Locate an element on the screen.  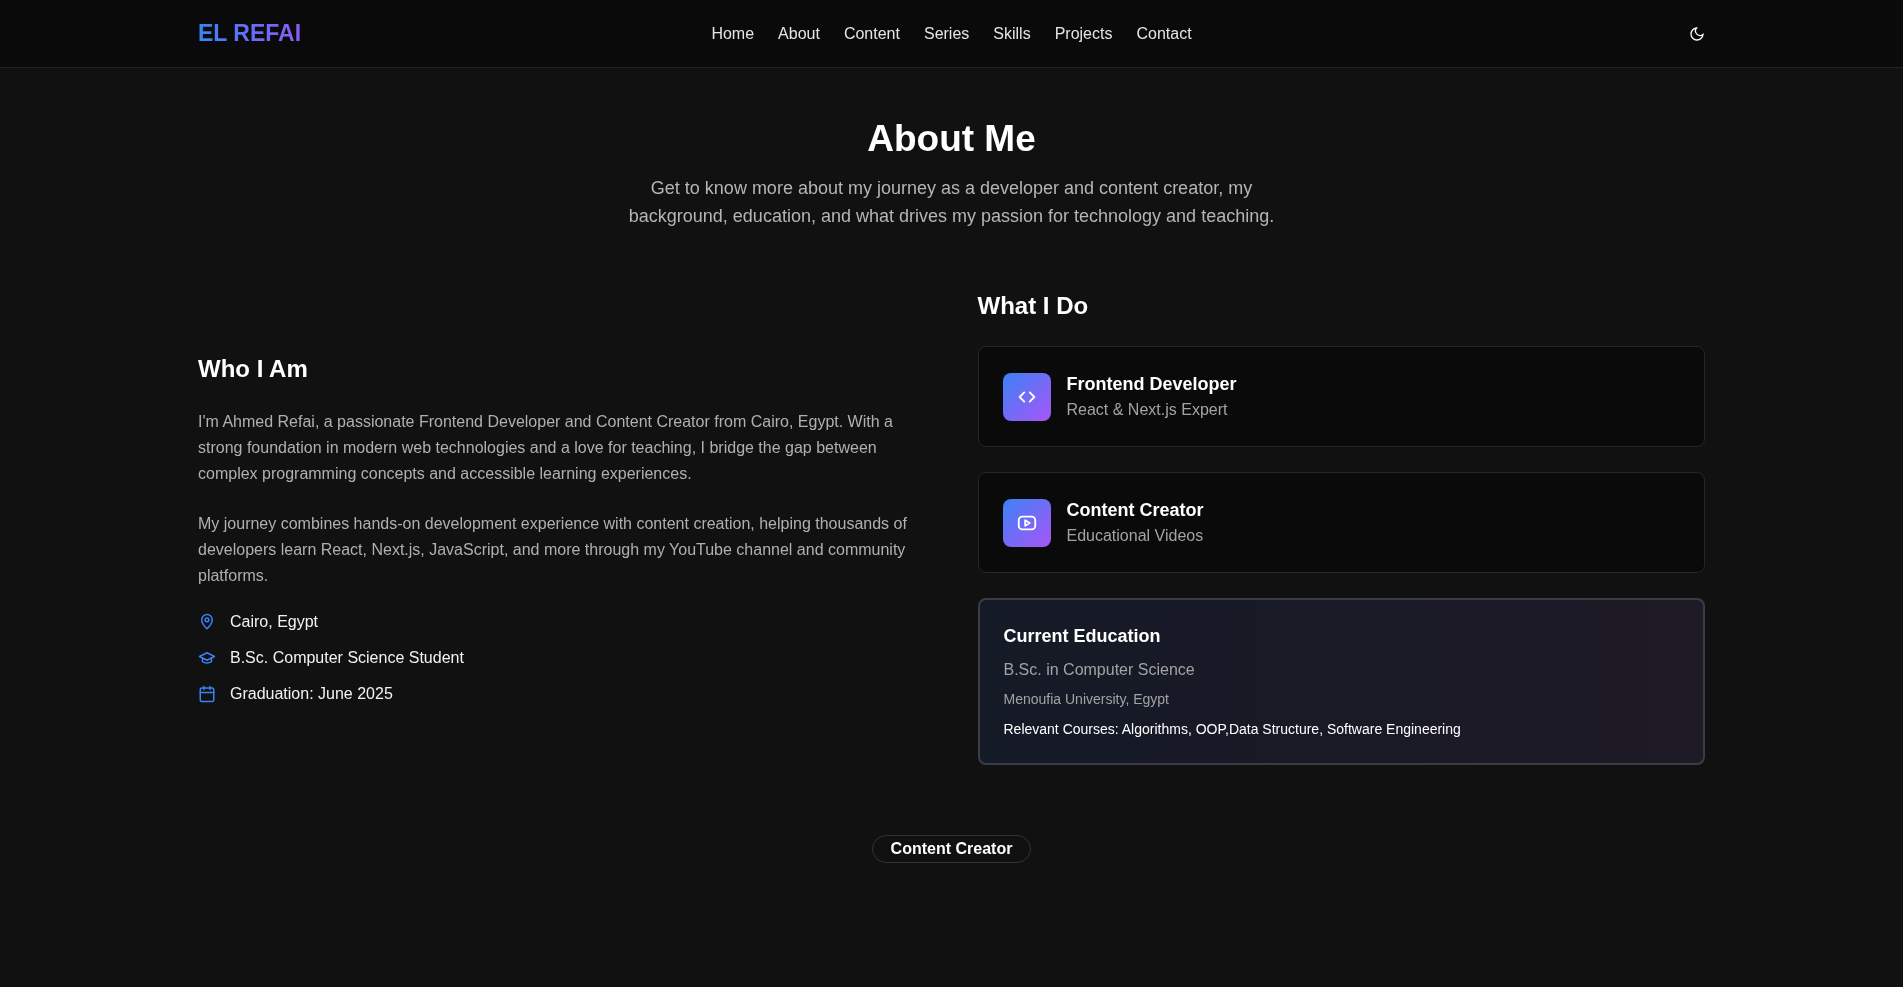
what-heading: What I Do is located at coordinates (1033, 306).